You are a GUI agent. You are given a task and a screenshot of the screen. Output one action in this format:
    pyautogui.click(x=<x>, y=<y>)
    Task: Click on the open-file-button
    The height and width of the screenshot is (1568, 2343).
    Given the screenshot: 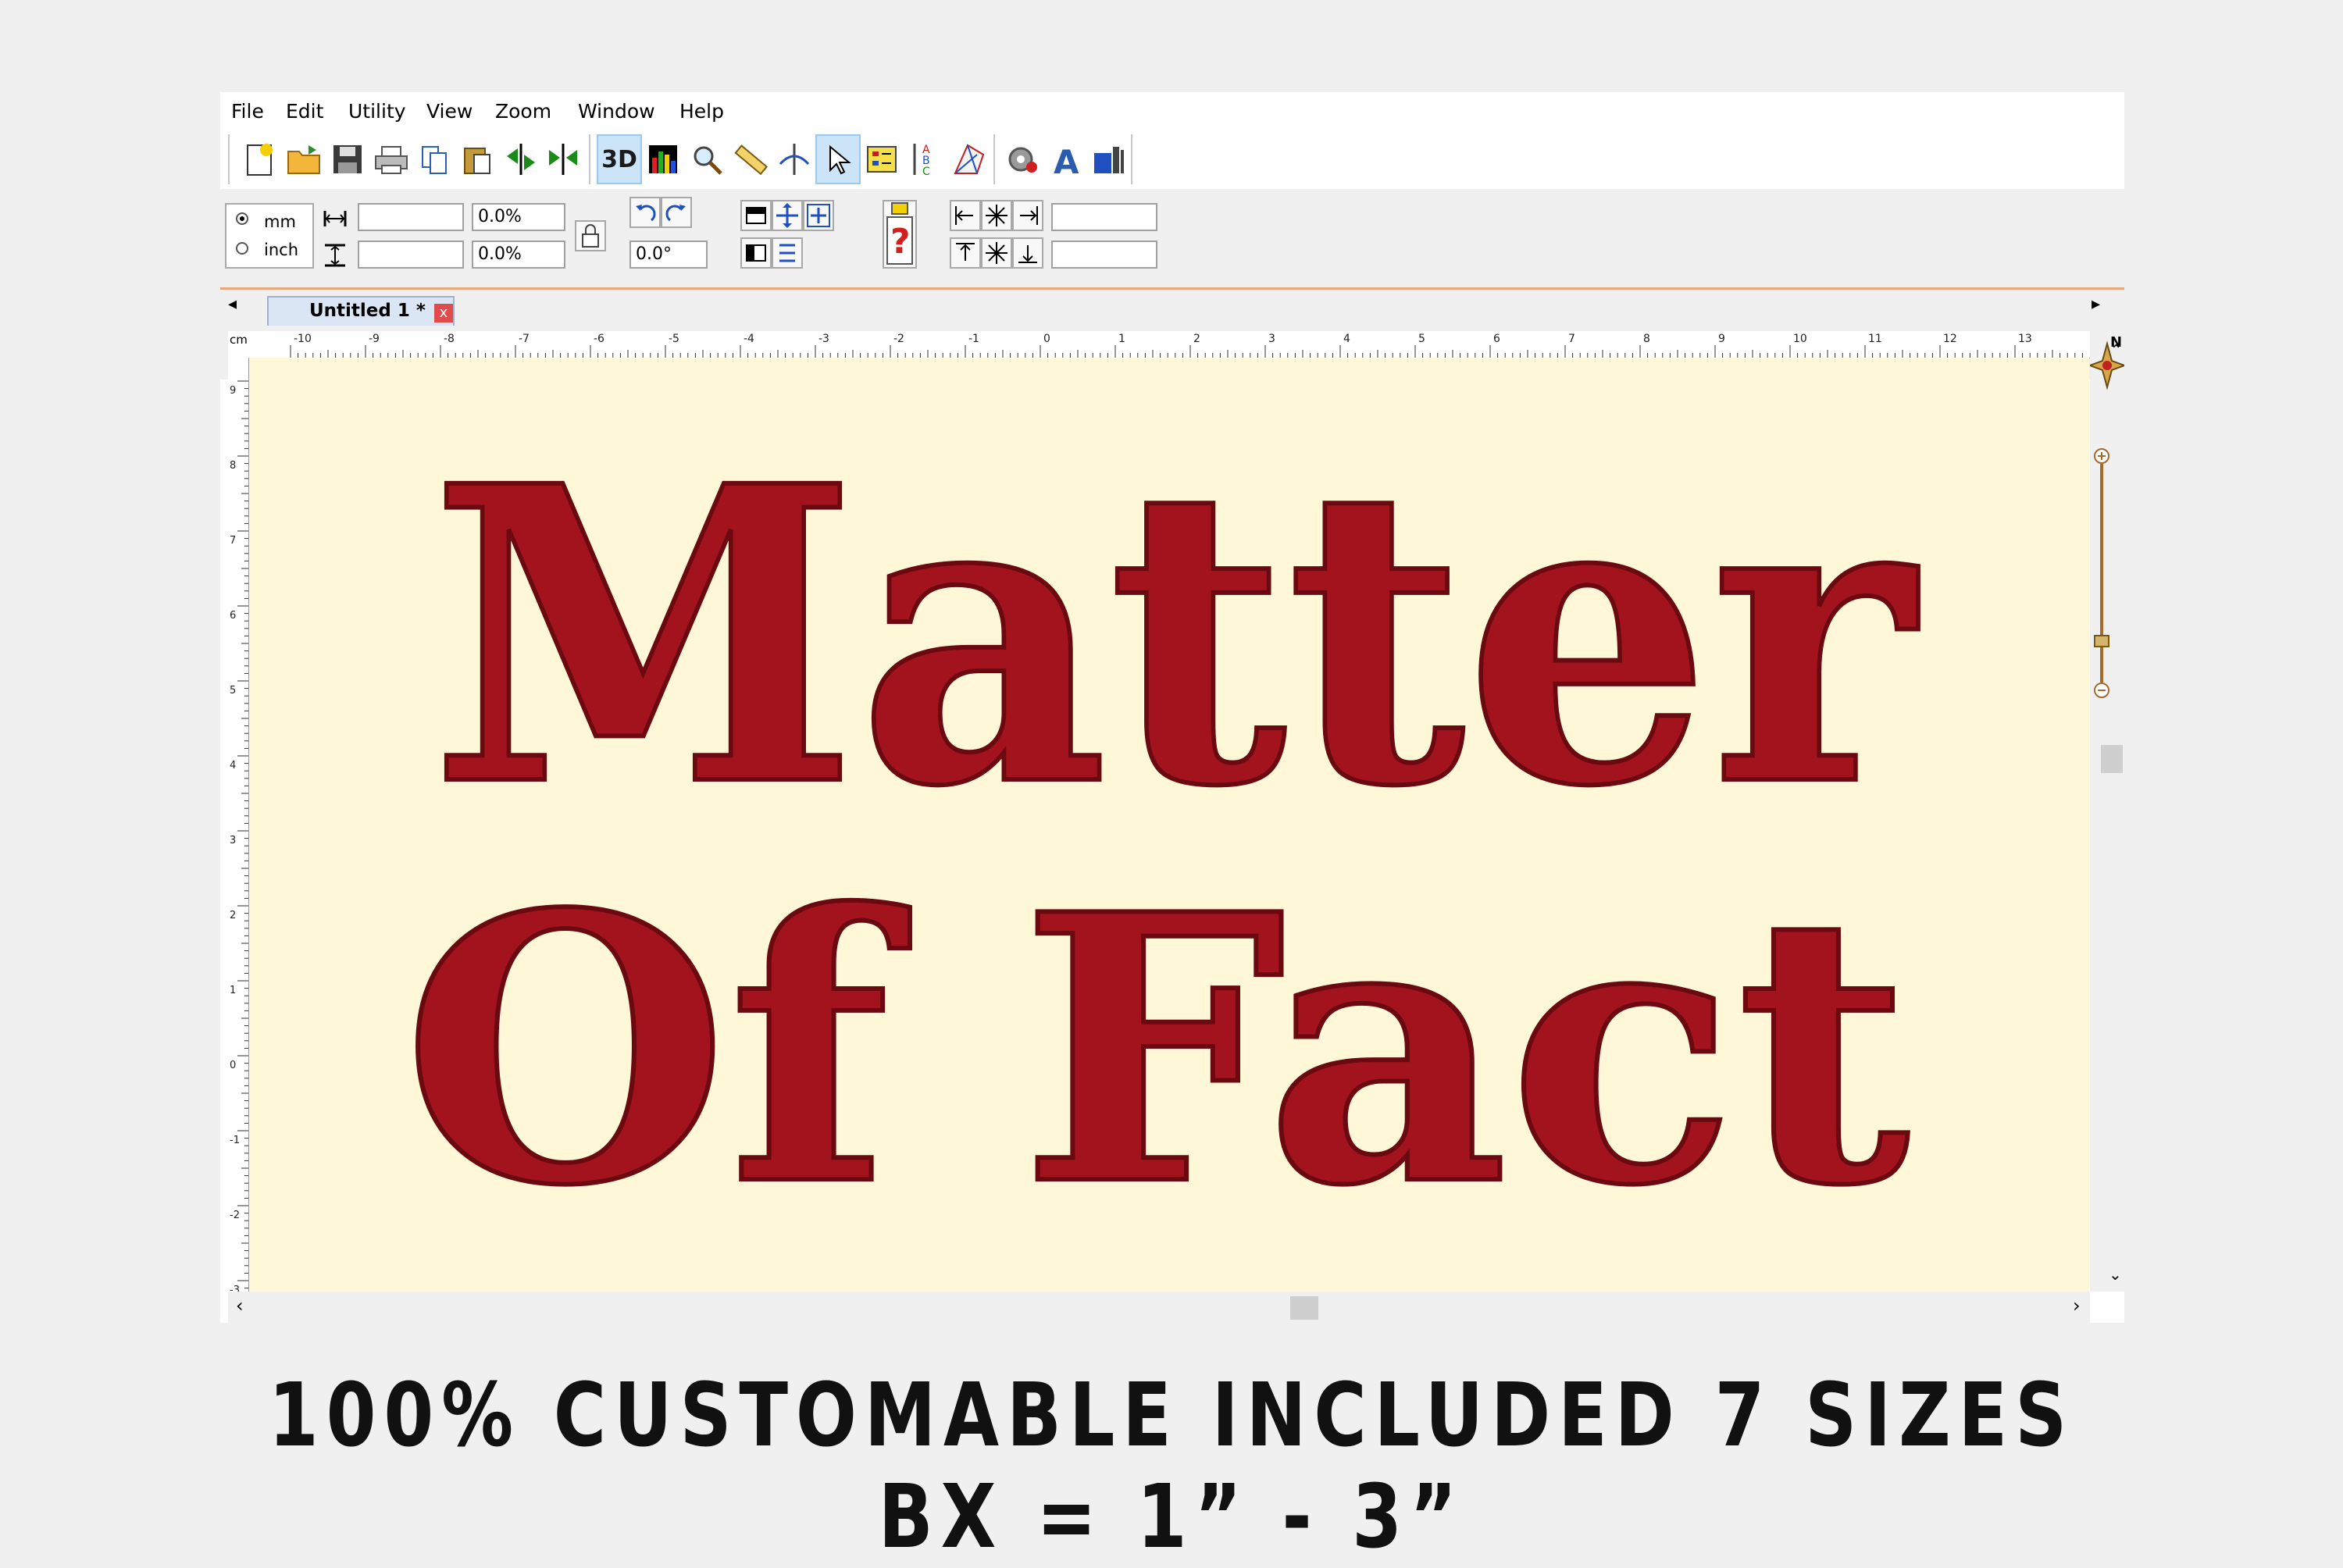 What is the action you would take?
    pyautogui.click(x=304, y=159)
    